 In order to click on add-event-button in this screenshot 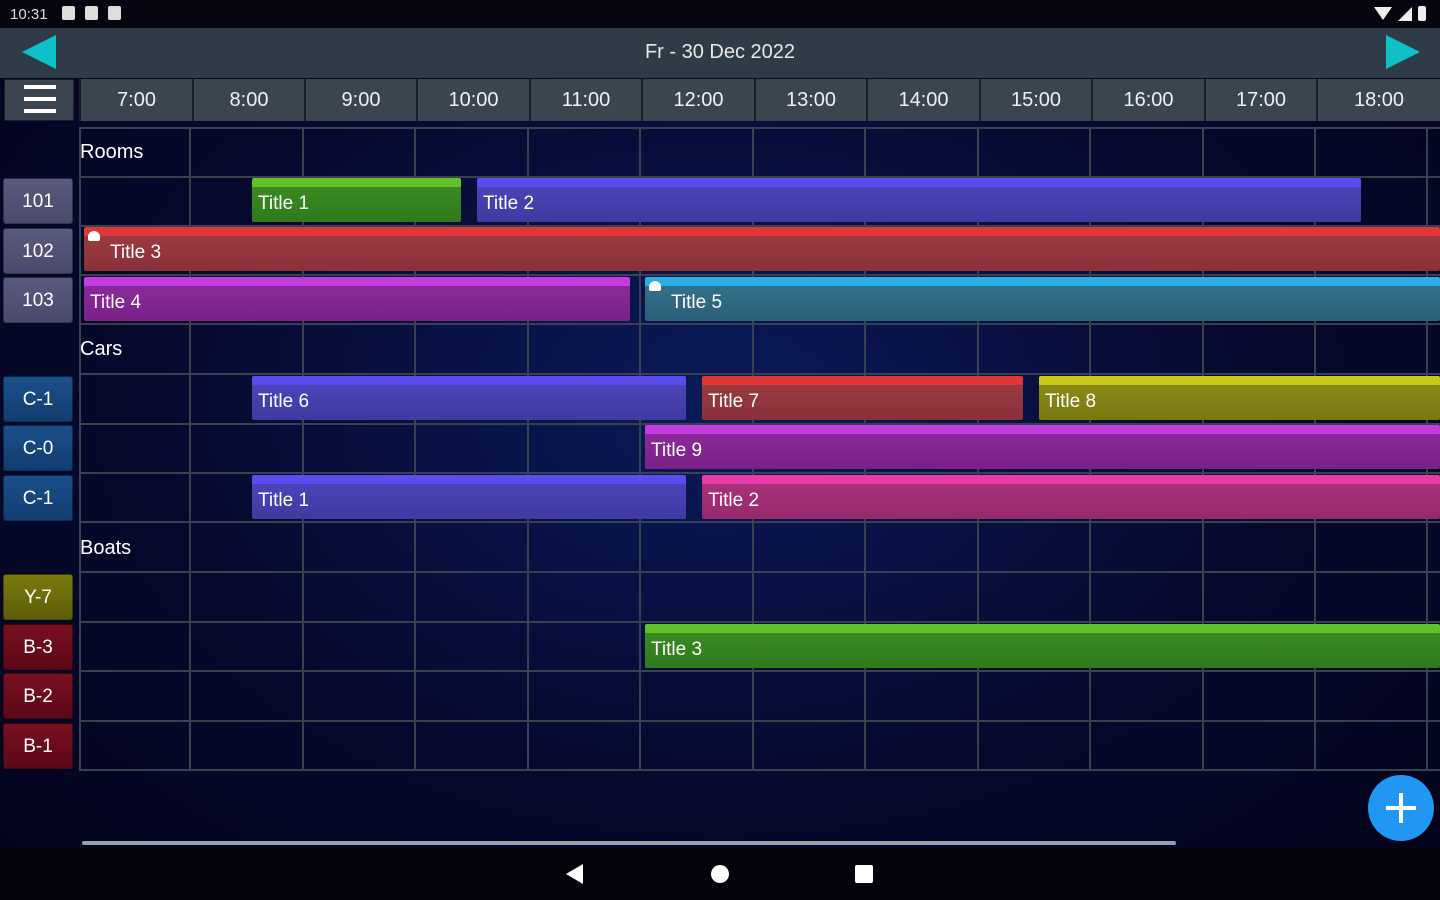, I will do `click(1401, 808)`.